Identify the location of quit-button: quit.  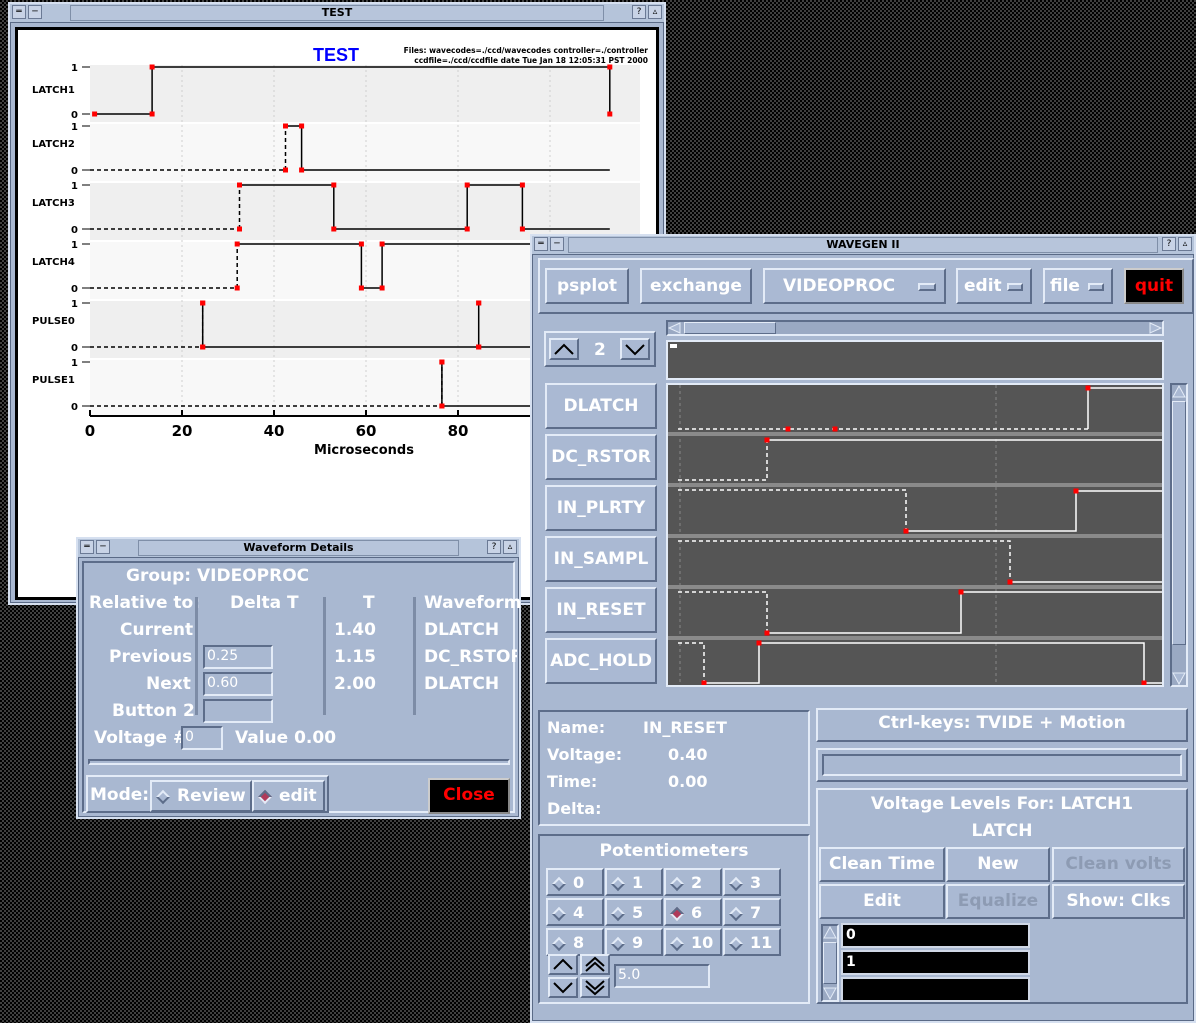
(1154, 286).